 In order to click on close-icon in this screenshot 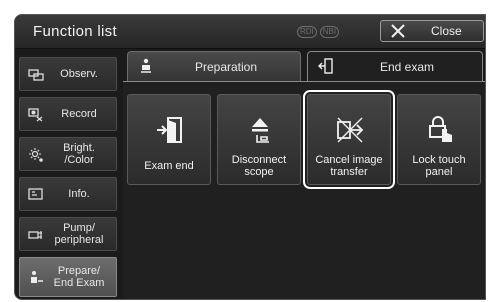, I will do `click(398, 33)`.